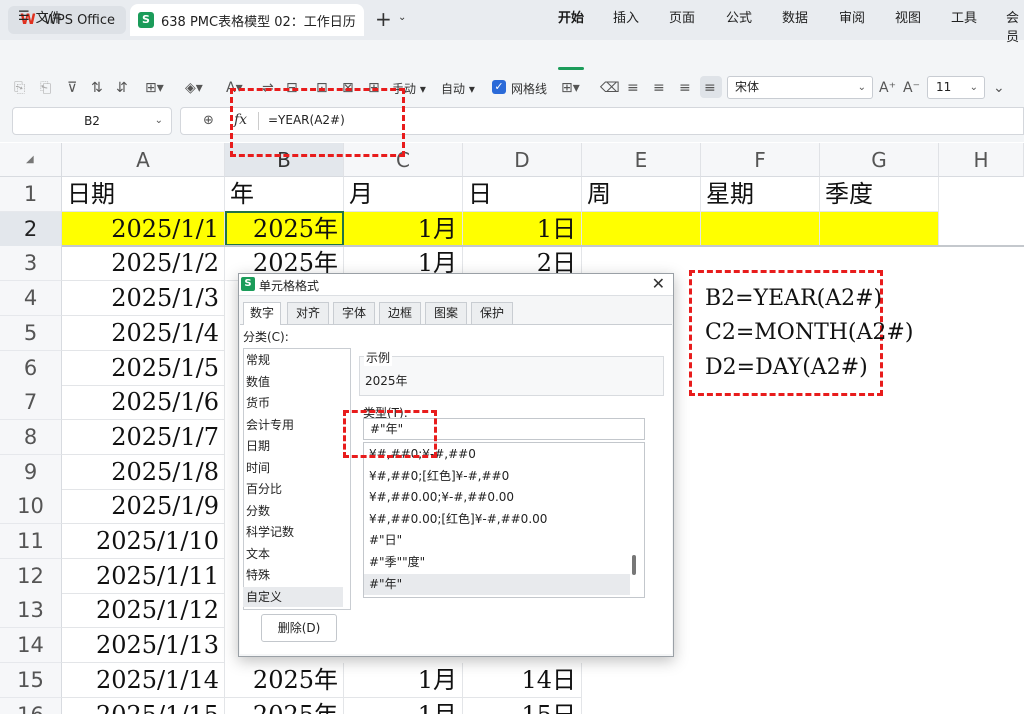  What do you see at coordinates (403, 194) in the screenshot?
I see `header-cell: 月` at bounding box center [403, 194].